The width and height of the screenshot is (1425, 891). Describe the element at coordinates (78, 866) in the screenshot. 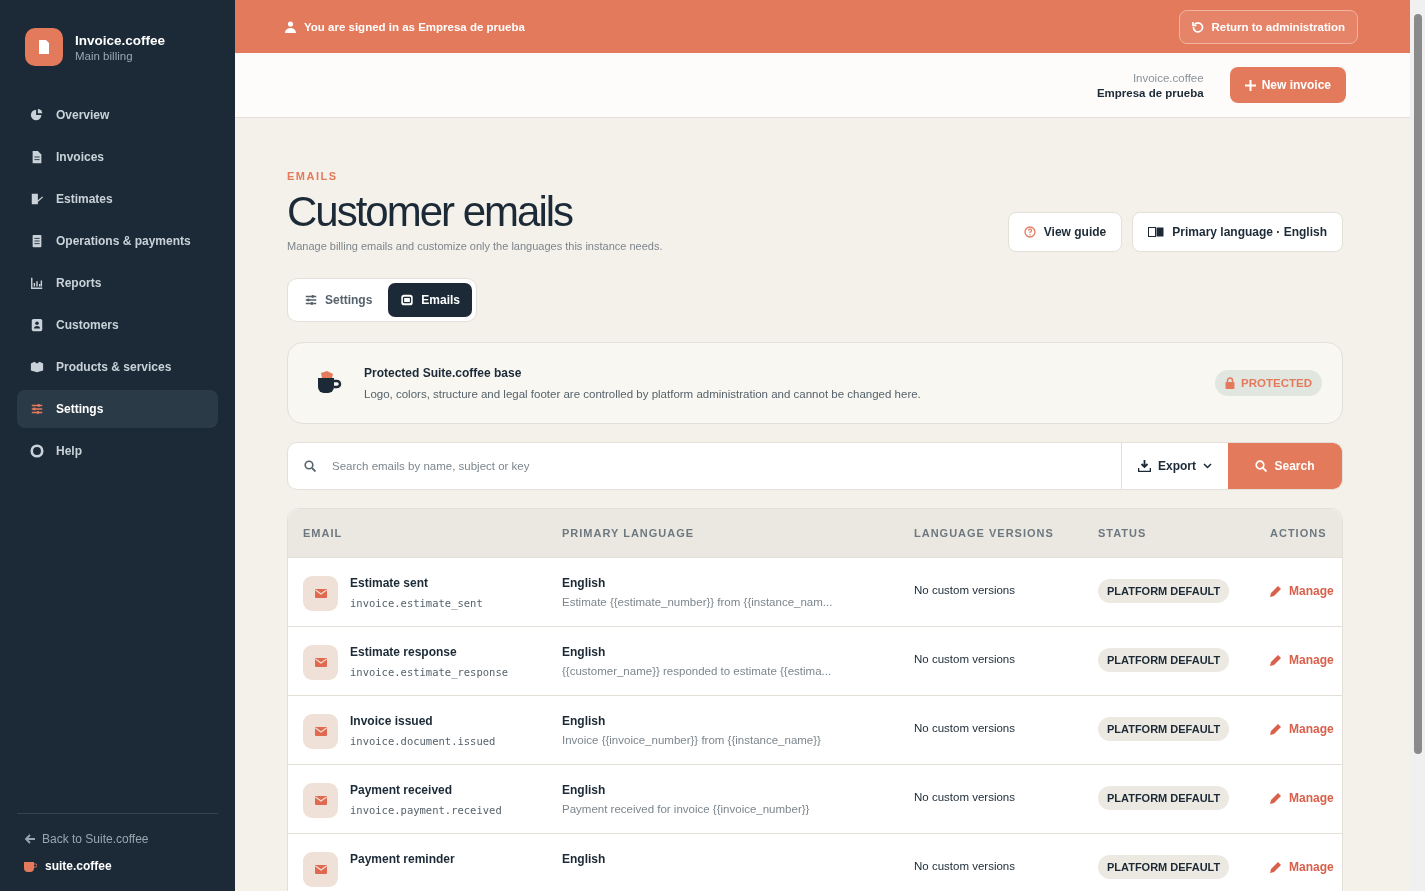

I see `footer-brand: suite.coffee` at that location.